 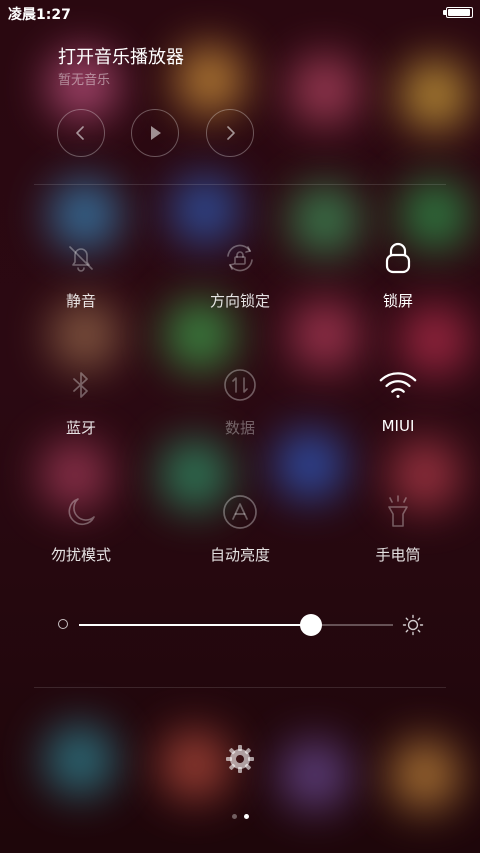 What do you see at coordinates (39, 15) in the screenshot?
I see `status-time: 凌晨1:27` at bounding box center [39, 15].